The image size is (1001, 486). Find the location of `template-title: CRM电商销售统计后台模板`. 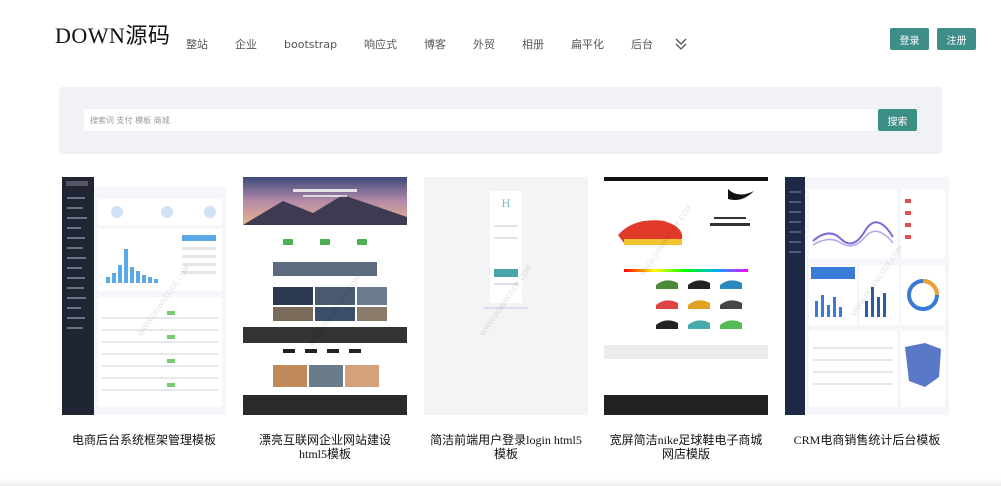

template-title: CRM电商销售统计后台模板 is located at coordinates (867, 440).